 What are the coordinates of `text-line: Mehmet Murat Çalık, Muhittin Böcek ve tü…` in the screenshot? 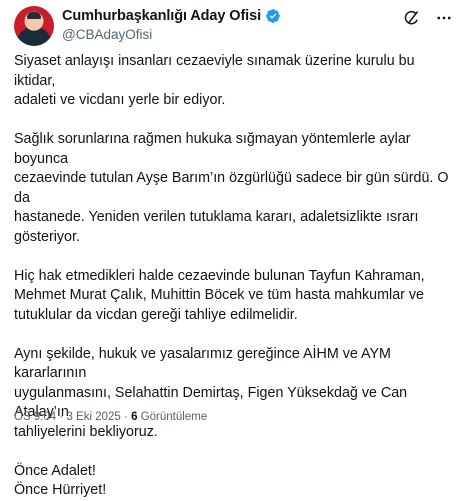 It's located at (219, 295).